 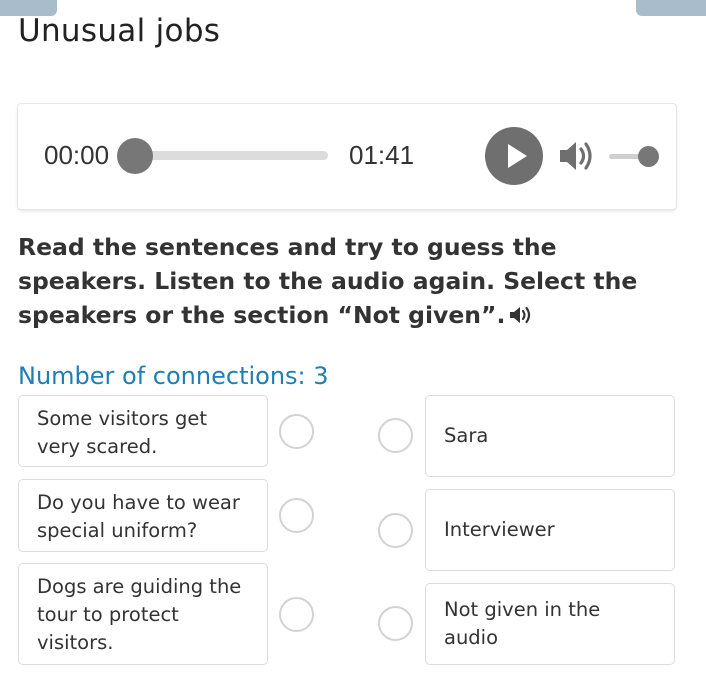 I want to click on volume-thumb, so click(x=648, y=156).